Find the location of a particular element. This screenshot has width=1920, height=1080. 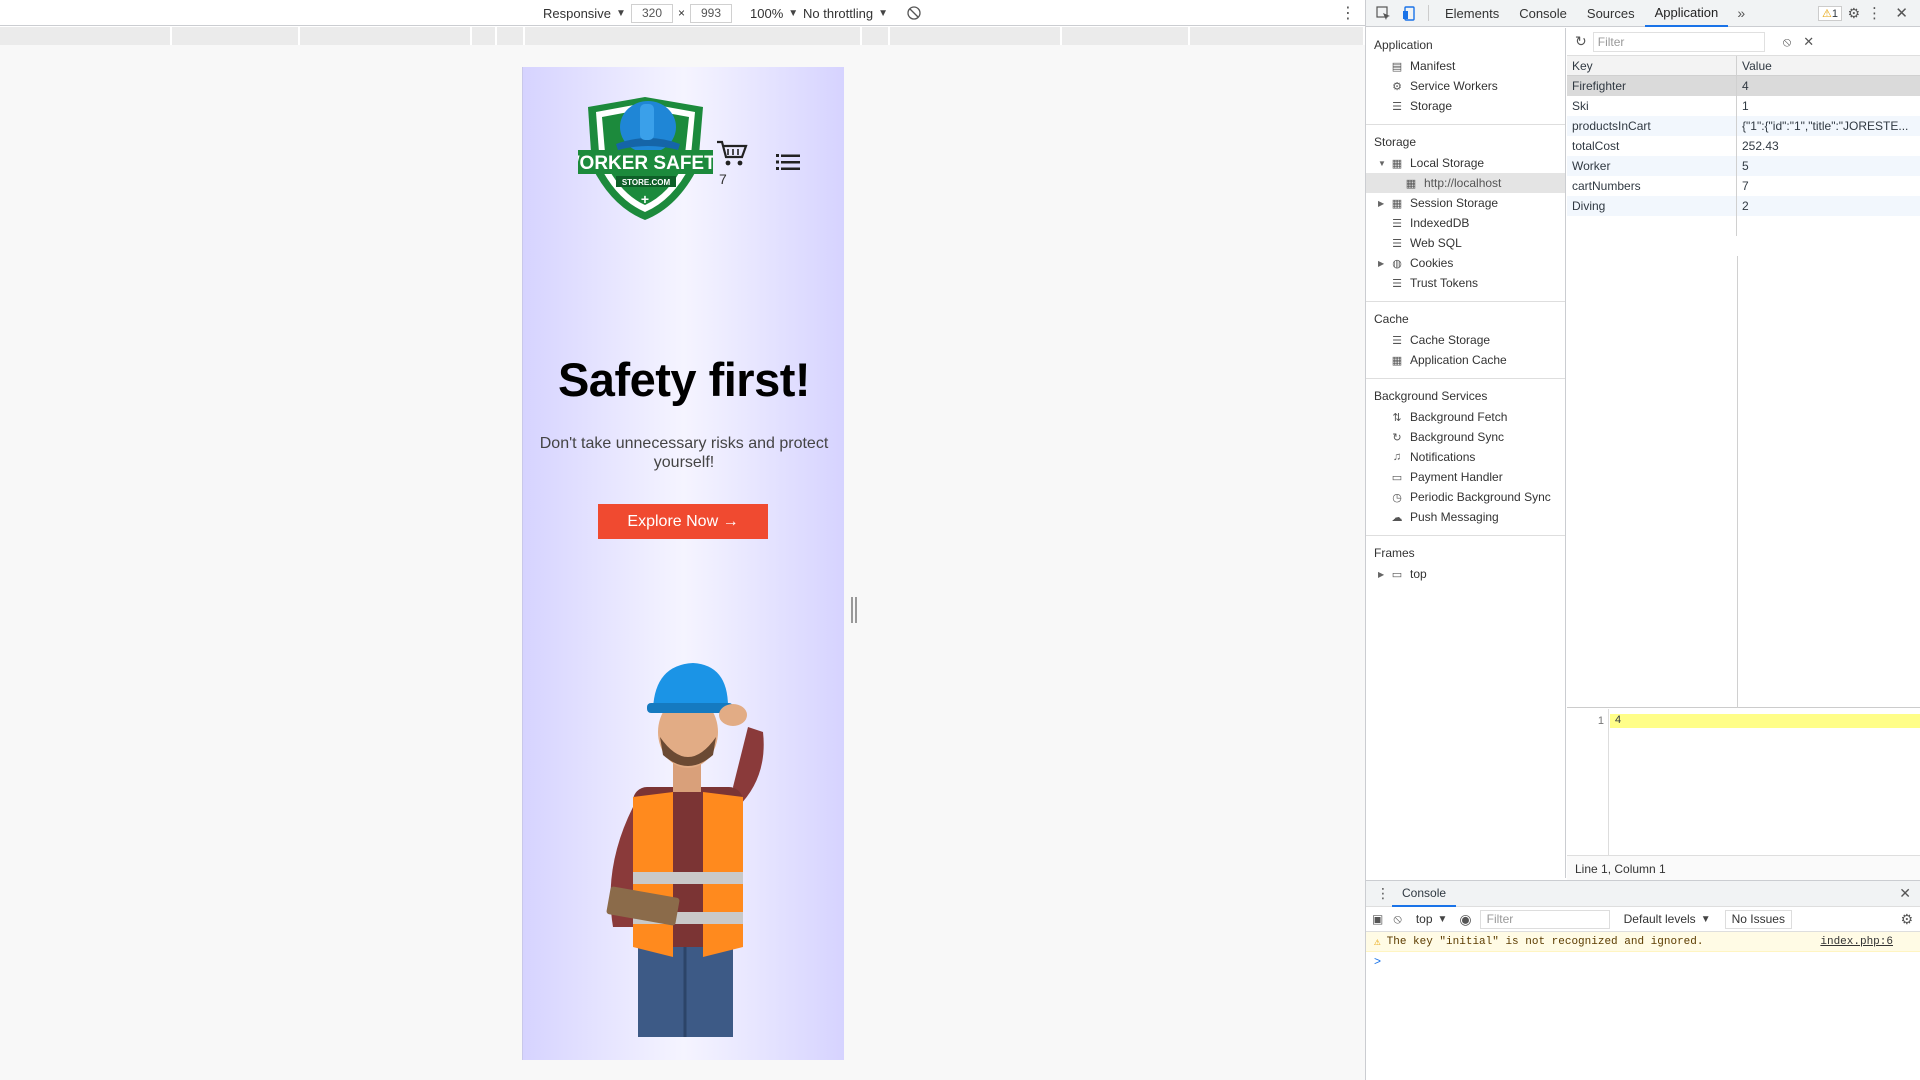

row-value: 252.43 is located at coordinates (1828, 146).